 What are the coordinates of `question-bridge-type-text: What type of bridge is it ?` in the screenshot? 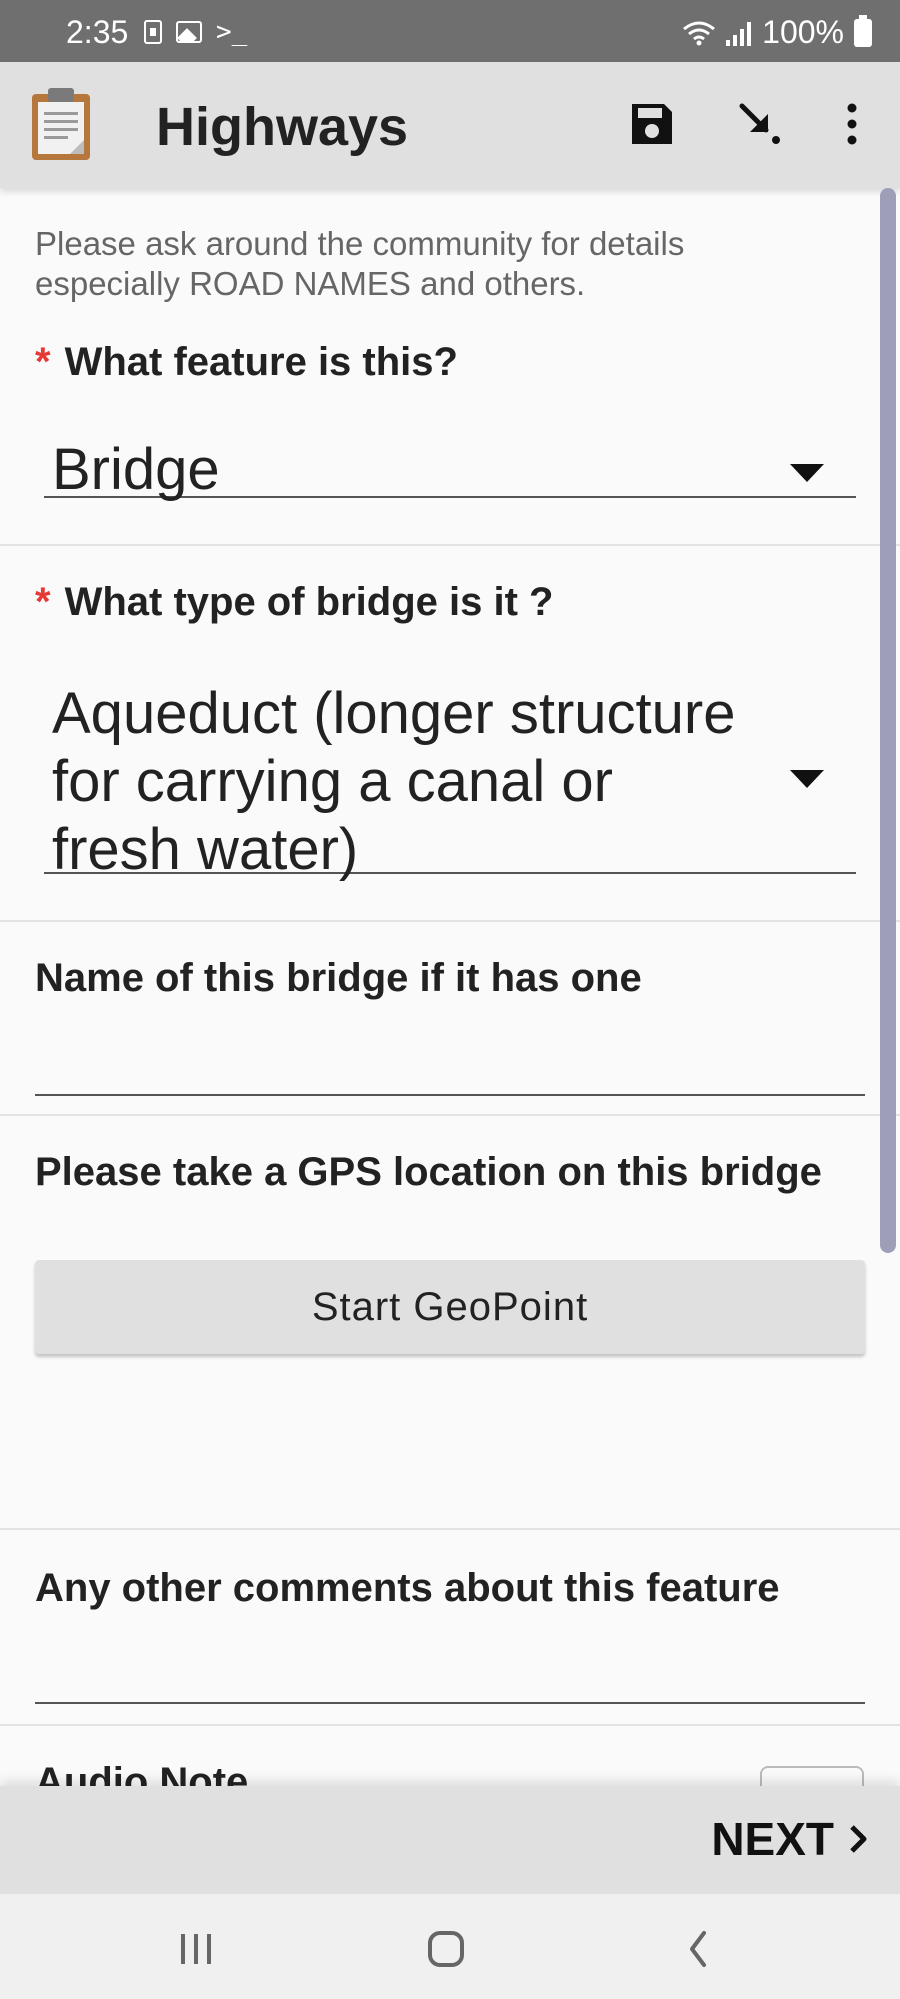 It's located at (309, 602).